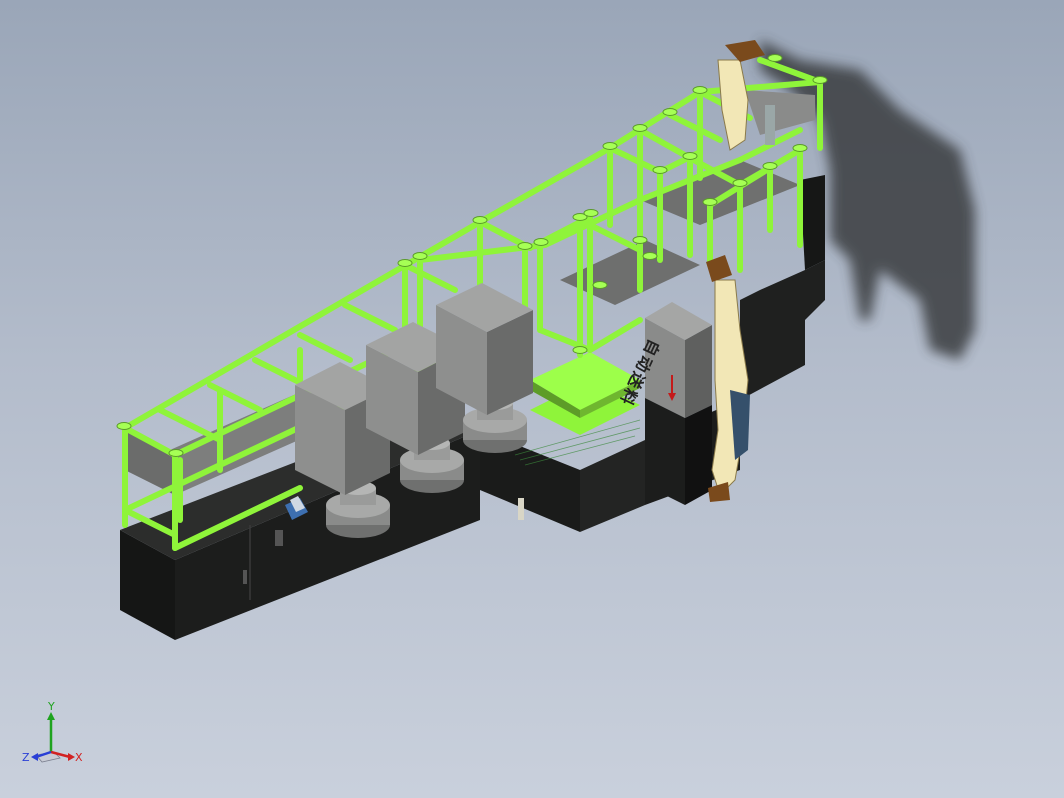 The width and height of the screenshot is (1064, 798). Describe the element at coordinates (728, 378) in the screenshot. I see `operator-figure` at that location.